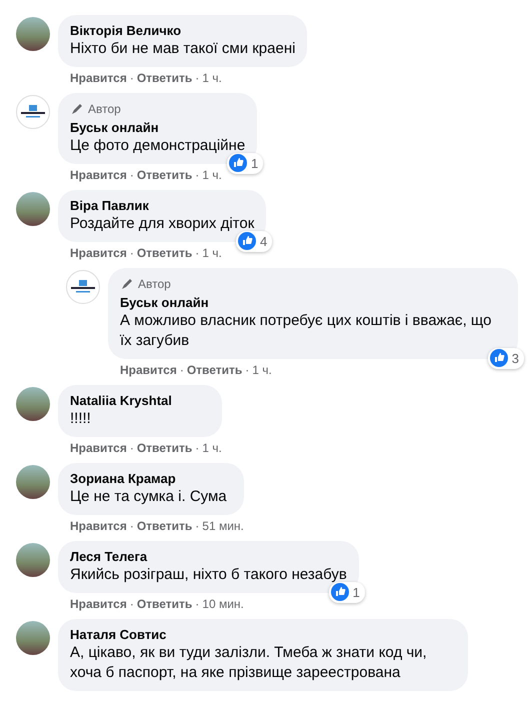  I want to click on comment-author: Леся Телега, so click(208, 557).